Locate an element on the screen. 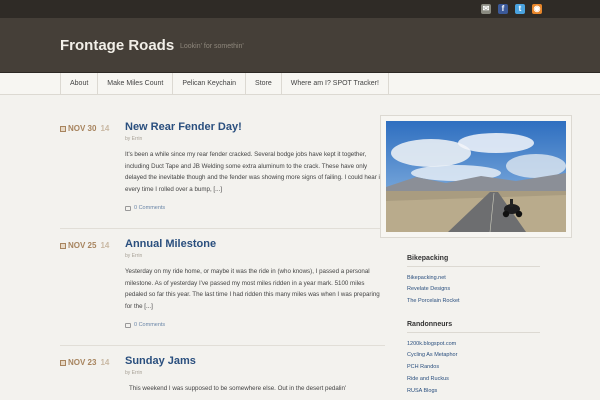 Image resolution: width=600 pixels, height=400 pixels. nav-make-miles-count: Make Miles Count is located at coordinates (136, 84).